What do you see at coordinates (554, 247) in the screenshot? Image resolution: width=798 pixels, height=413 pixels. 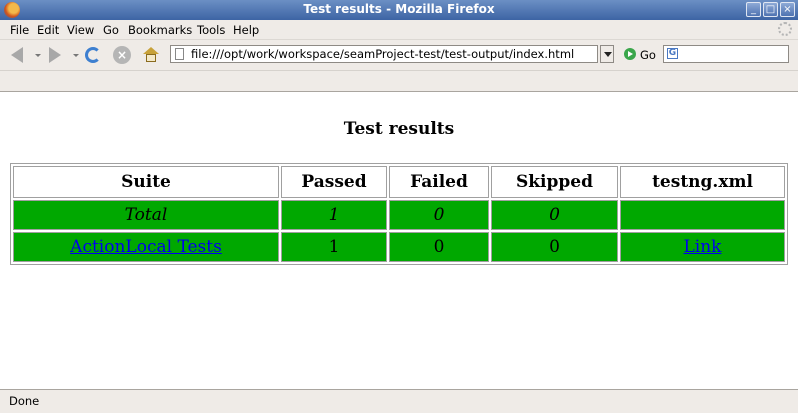 I see `skipped-cell: 0` at bounding box center [554, 247].